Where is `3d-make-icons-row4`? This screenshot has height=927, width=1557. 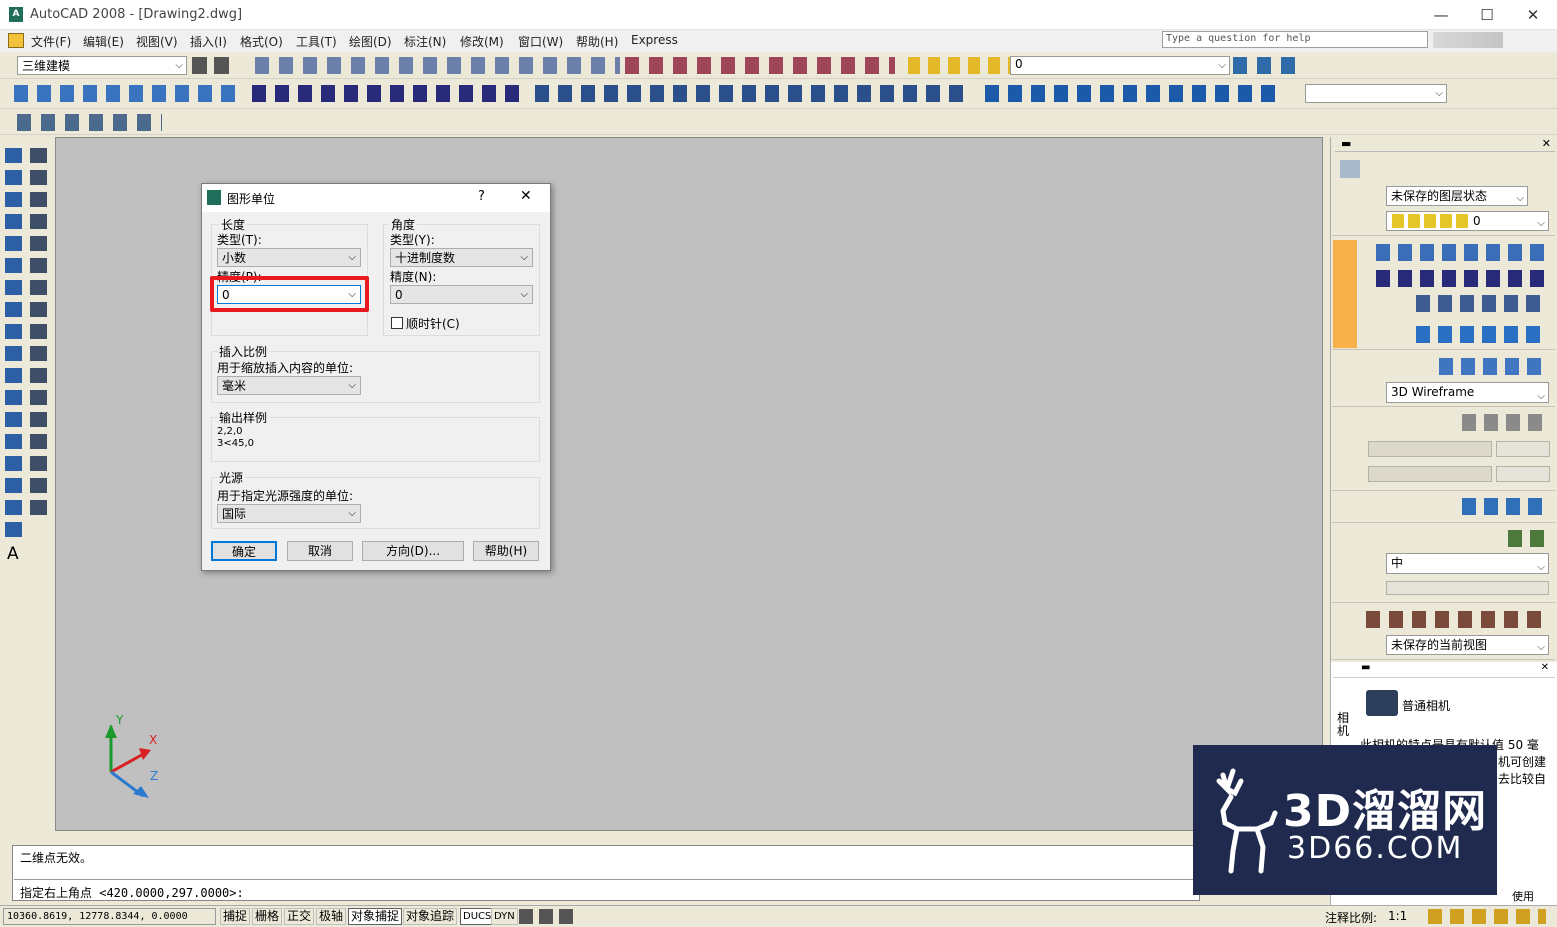 3d-make-icons-row4 is located at coordinates (1481, 334).